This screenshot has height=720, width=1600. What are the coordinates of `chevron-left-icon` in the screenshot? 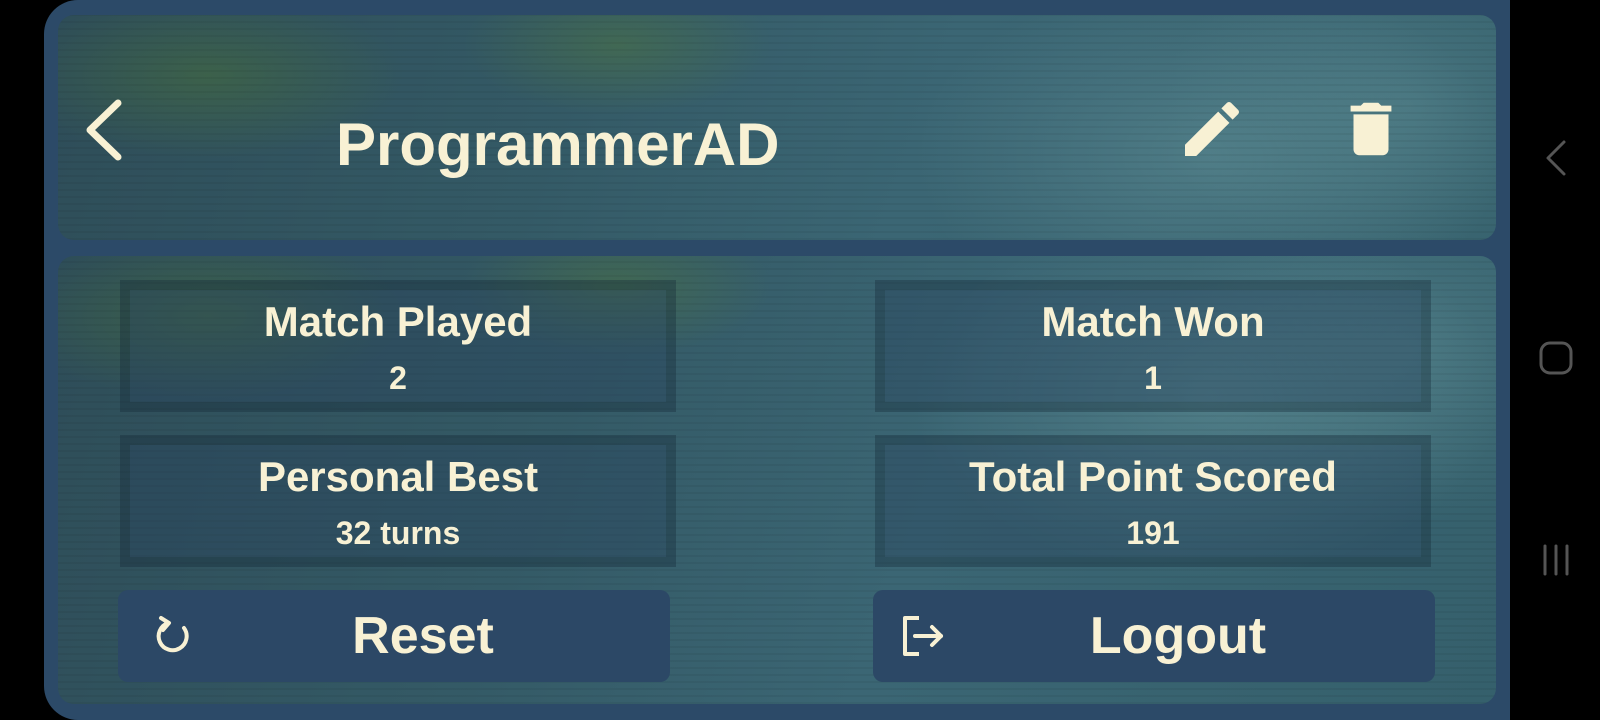 It's located at (104, 130).